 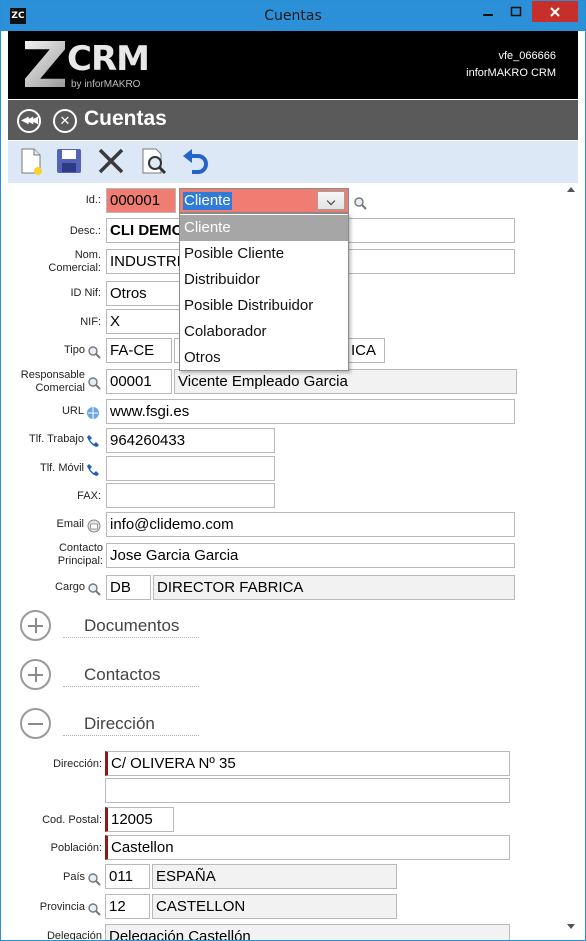 What do you see at coordinates (307, 847) in the screenshot?
I see `poblacion-field: Castellon` at bounding box center [307, 847].